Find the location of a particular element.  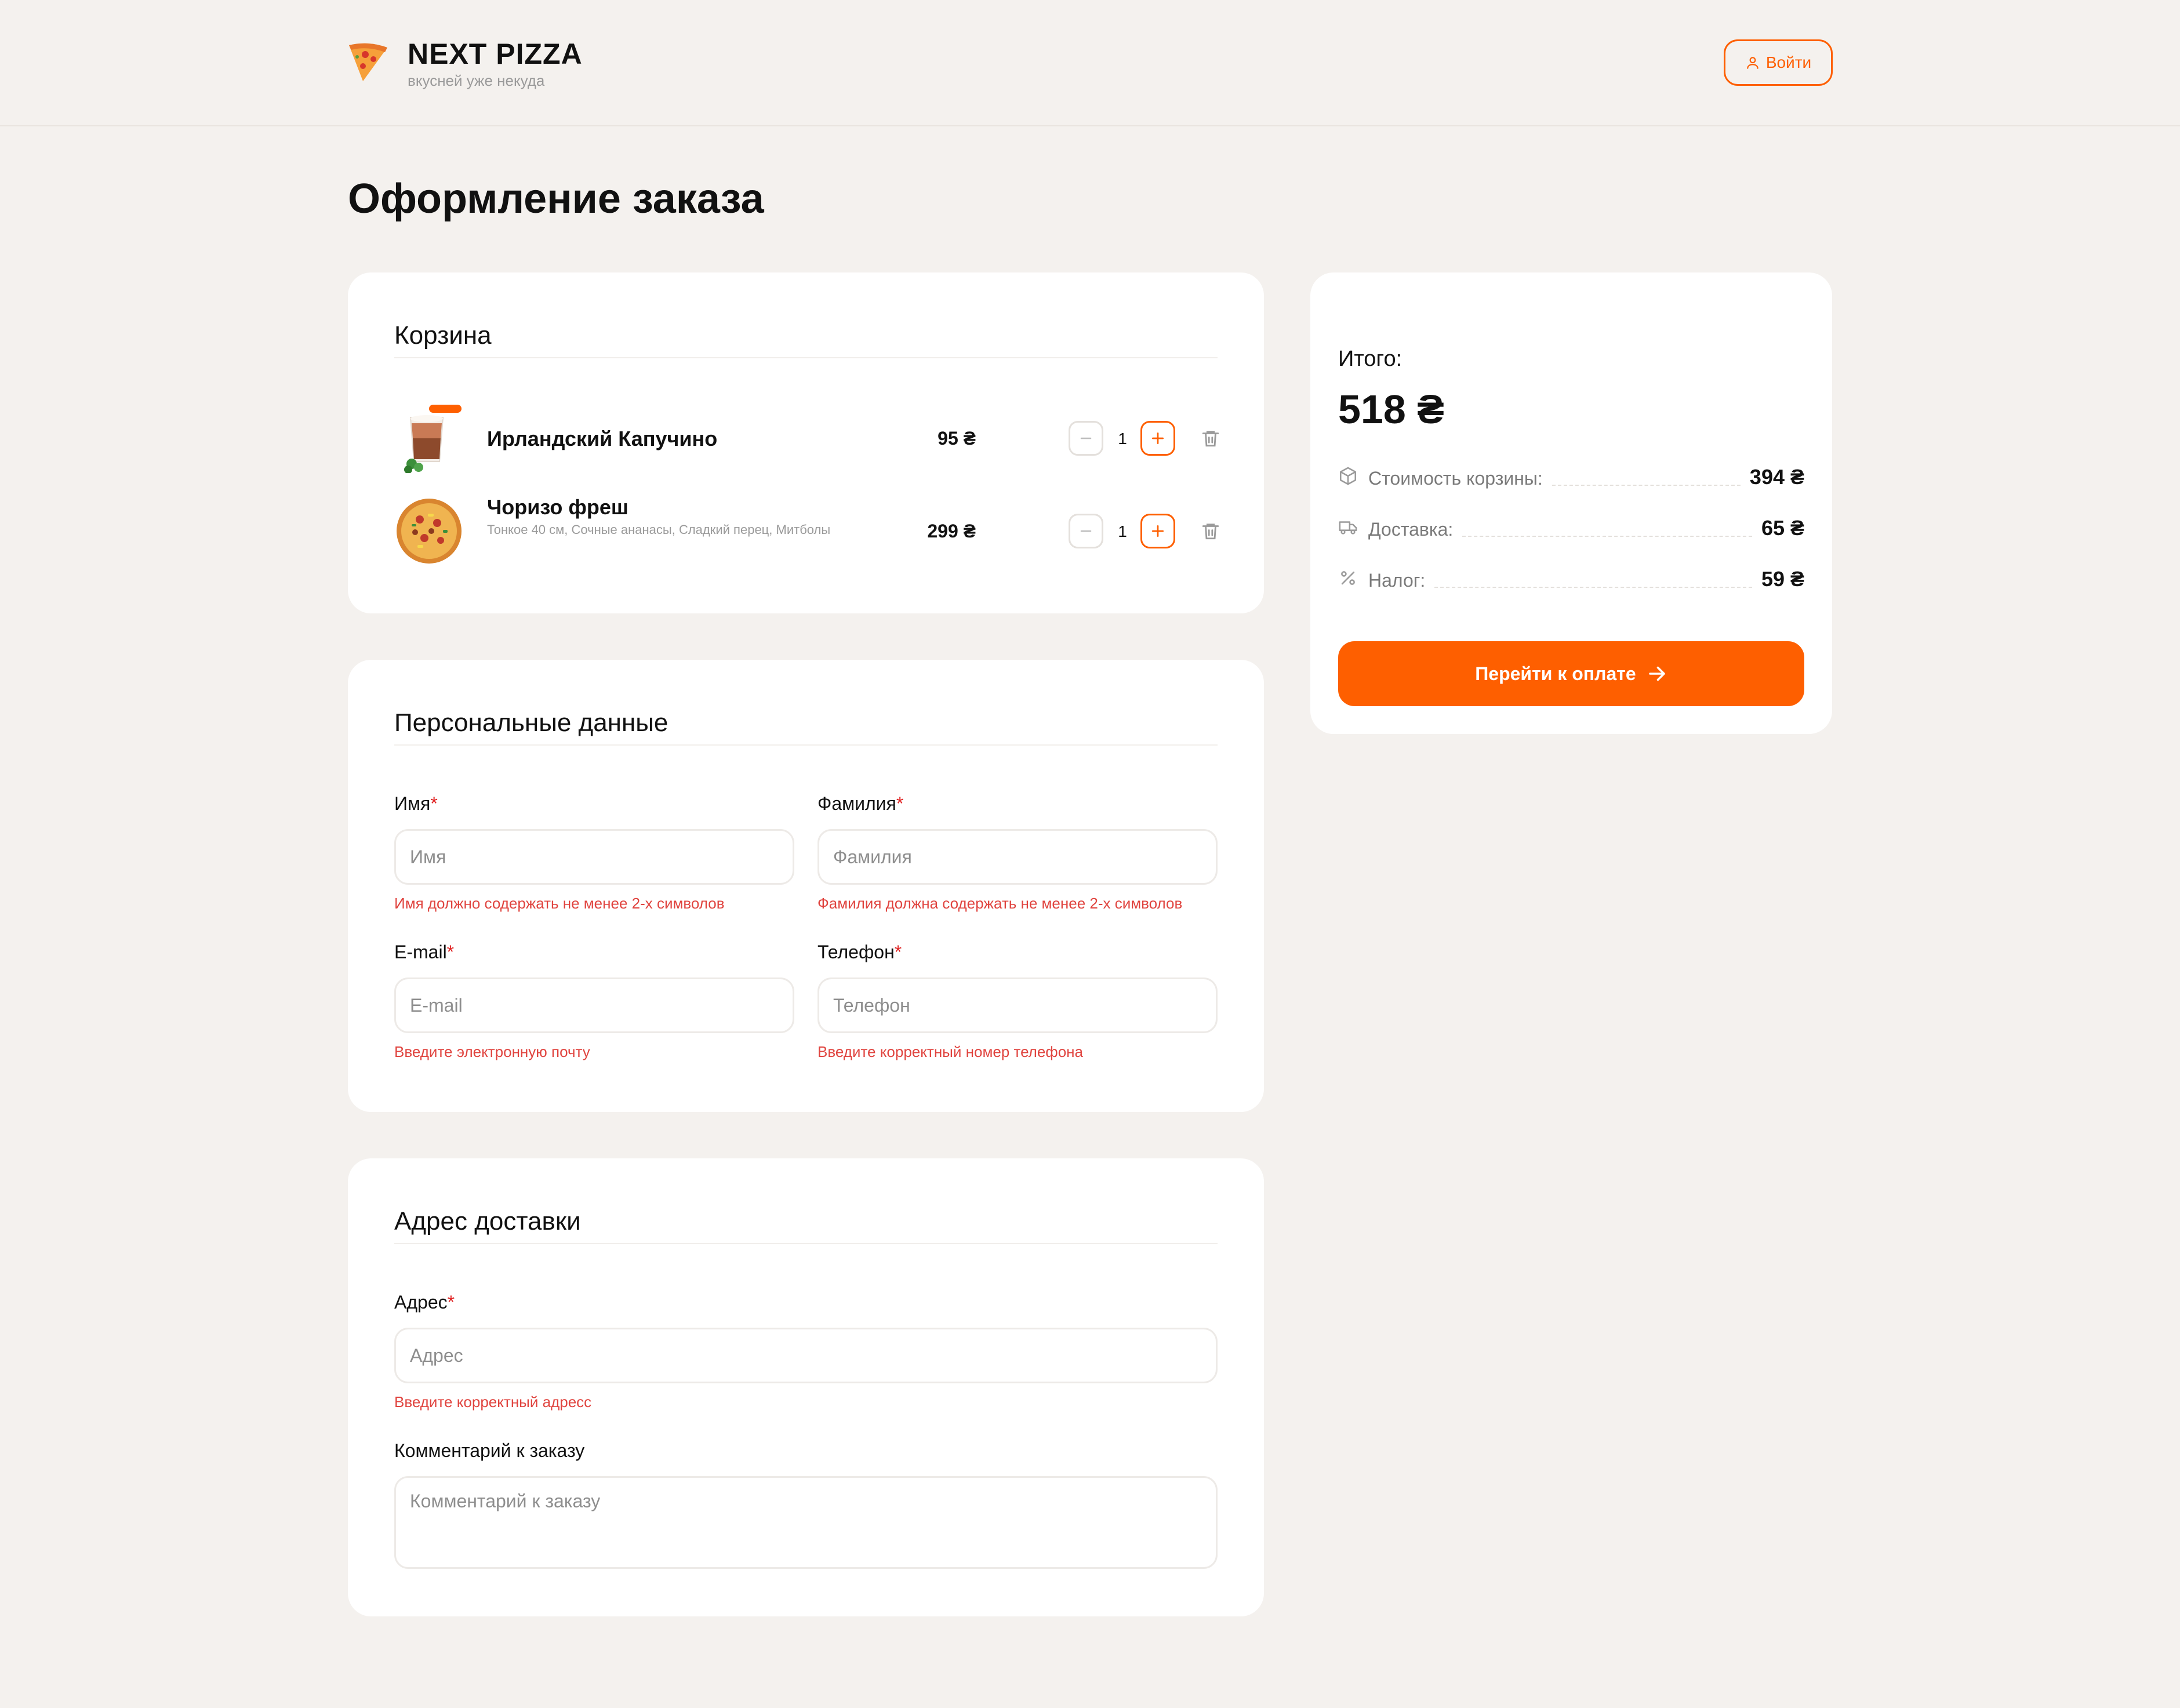

first-name-input is located at coordinates (594, 857).